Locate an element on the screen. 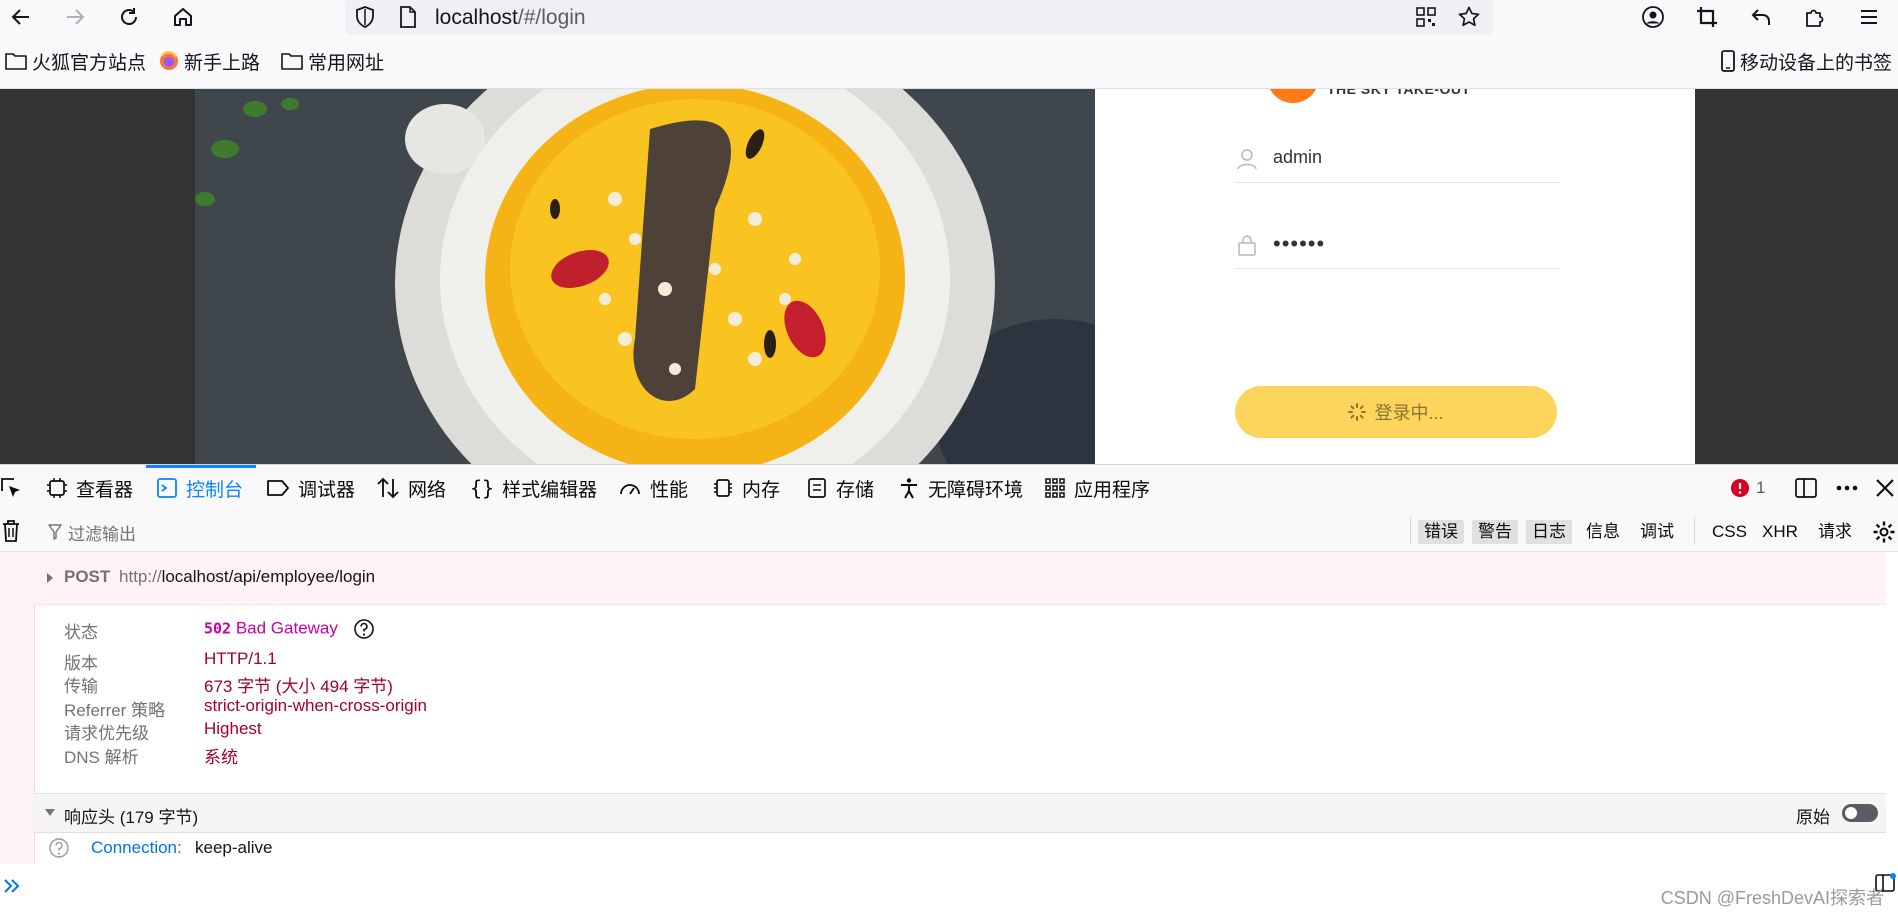 This screenshot has height=916, width=1898. console-input is located at coordinates (949, 890).